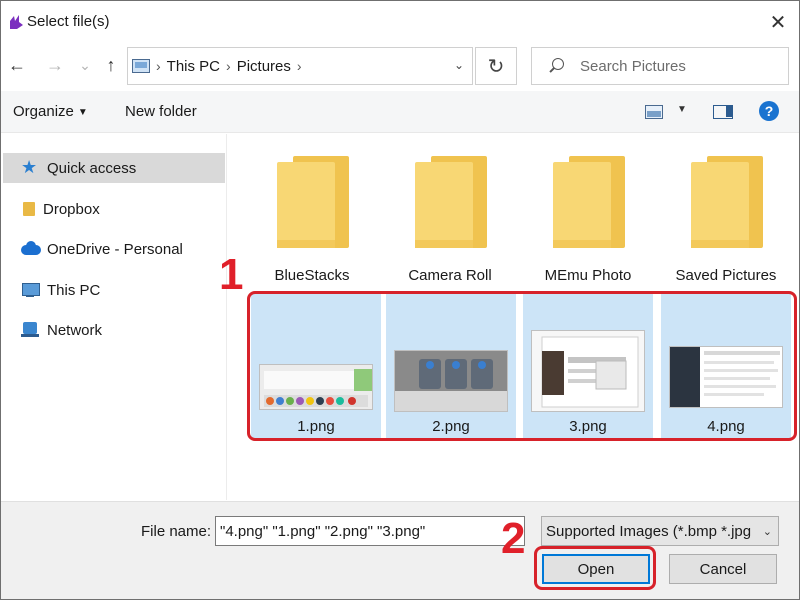 The height and width of the screenshot is (600, 800). I want to click on refresh-button: ↻, so click(496, 66).